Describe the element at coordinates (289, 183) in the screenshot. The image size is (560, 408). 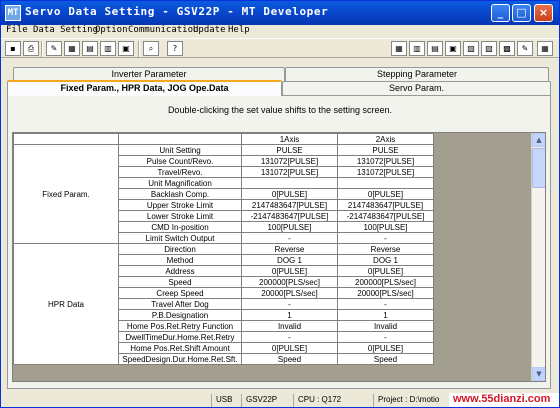
I see `param-value-axis1` at that location.